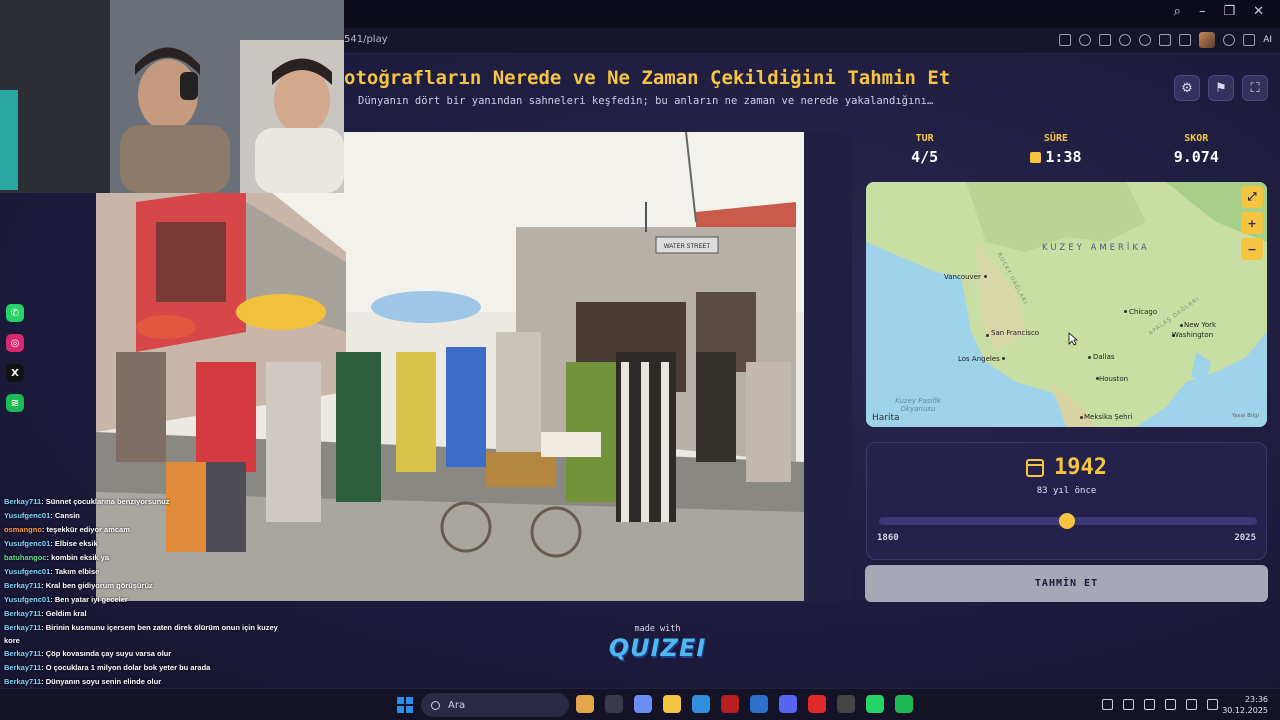 The width and height of the screenshot is (1280, 720). Describe the element at coordinates (1170, 704) in the screenshot. I see `display-icon` at that location.